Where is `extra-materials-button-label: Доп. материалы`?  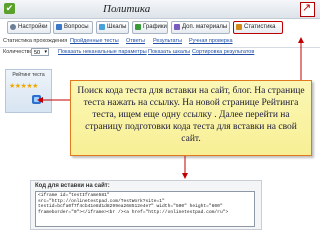 extra-materials-button-label: Доп. материалы is located at coordinates (205, 27).